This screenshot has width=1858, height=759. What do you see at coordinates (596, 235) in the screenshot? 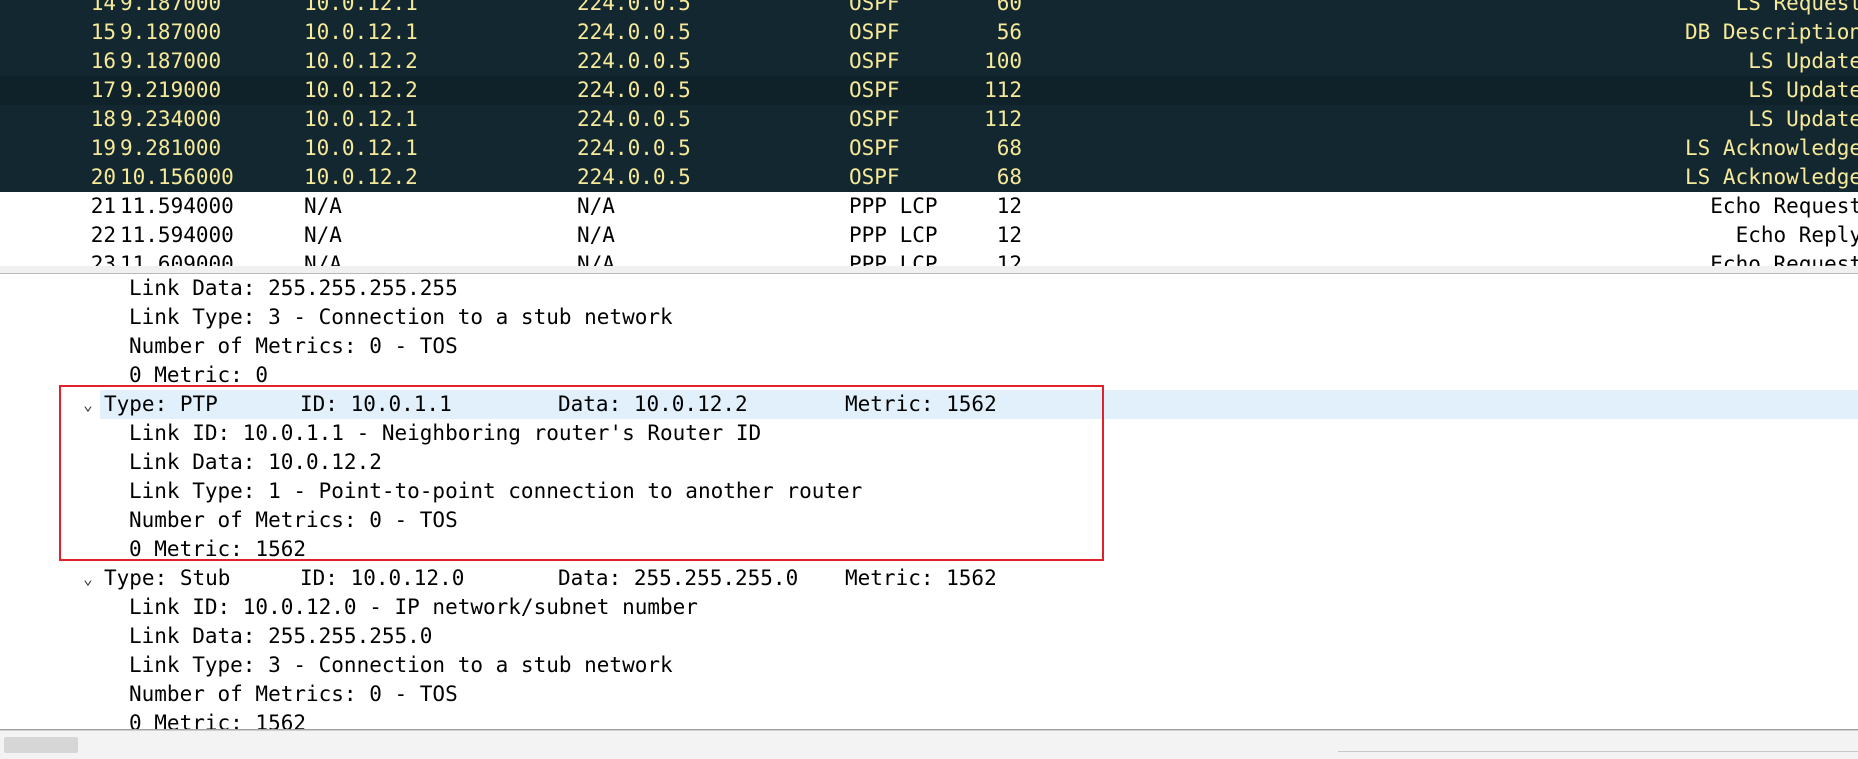
I see `packet-destination-cell: N/A` at bounding box center [596, 235].